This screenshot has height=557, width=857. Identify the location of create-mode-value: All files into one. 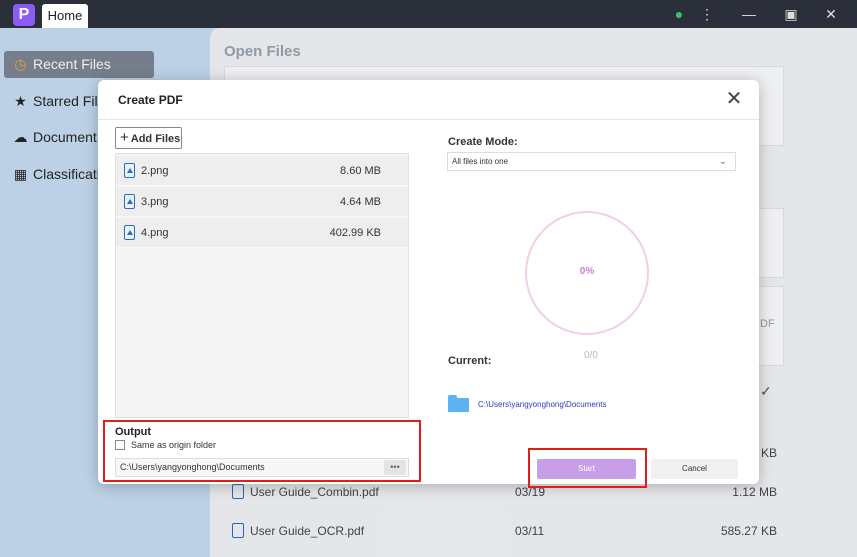
(480, 161).